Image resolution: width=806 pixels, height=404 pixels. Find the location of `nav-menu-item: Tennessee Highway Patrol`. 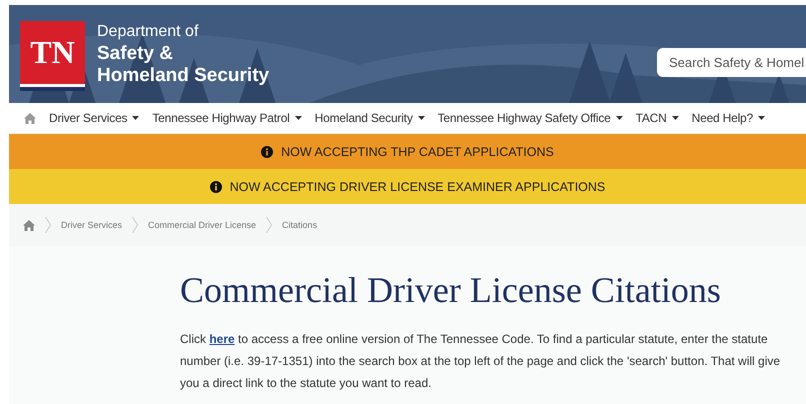

nav-menu-item: Tennessee Highway Patrol is located at coordinates (227, 118).